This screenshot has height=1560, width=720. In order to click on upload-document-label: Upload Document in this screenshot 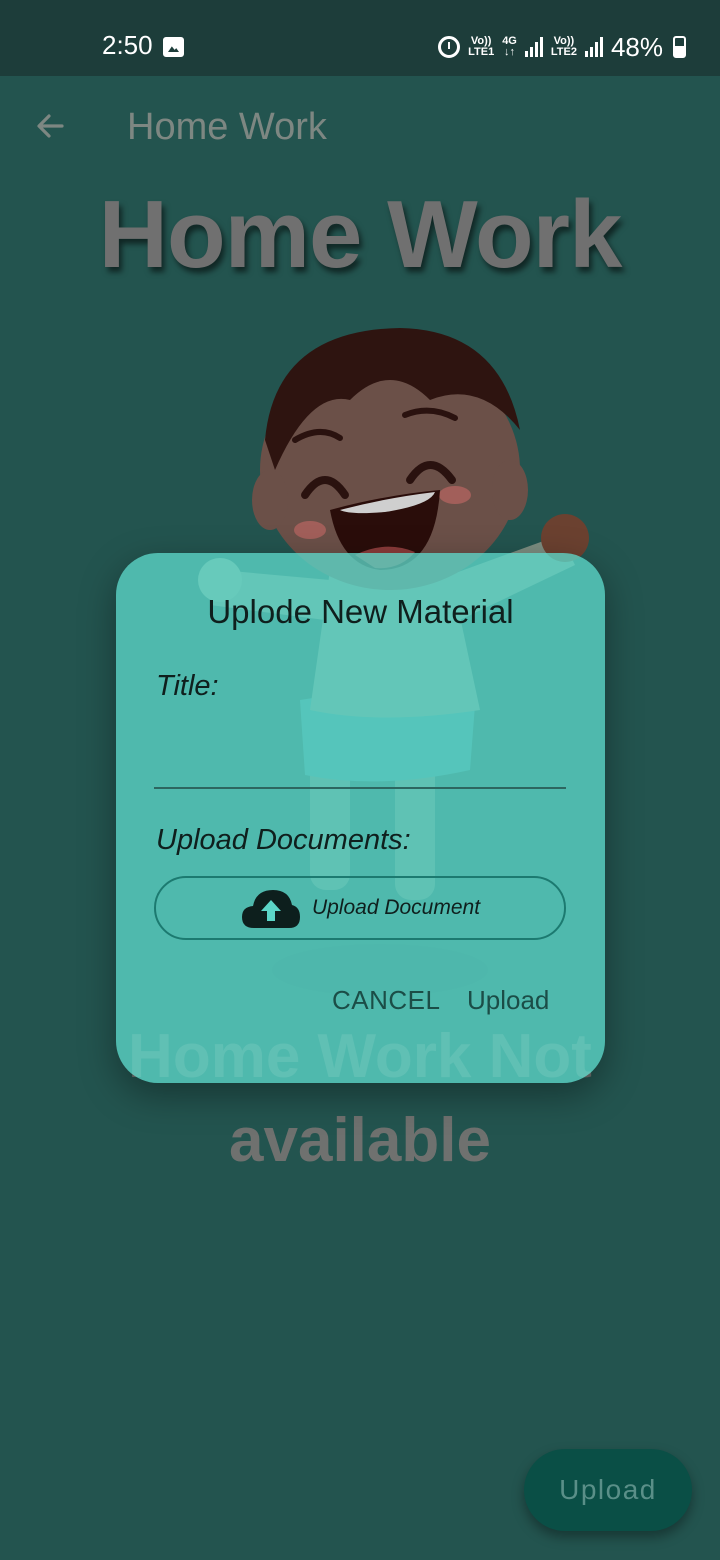, I will do `click(396, 907)`.